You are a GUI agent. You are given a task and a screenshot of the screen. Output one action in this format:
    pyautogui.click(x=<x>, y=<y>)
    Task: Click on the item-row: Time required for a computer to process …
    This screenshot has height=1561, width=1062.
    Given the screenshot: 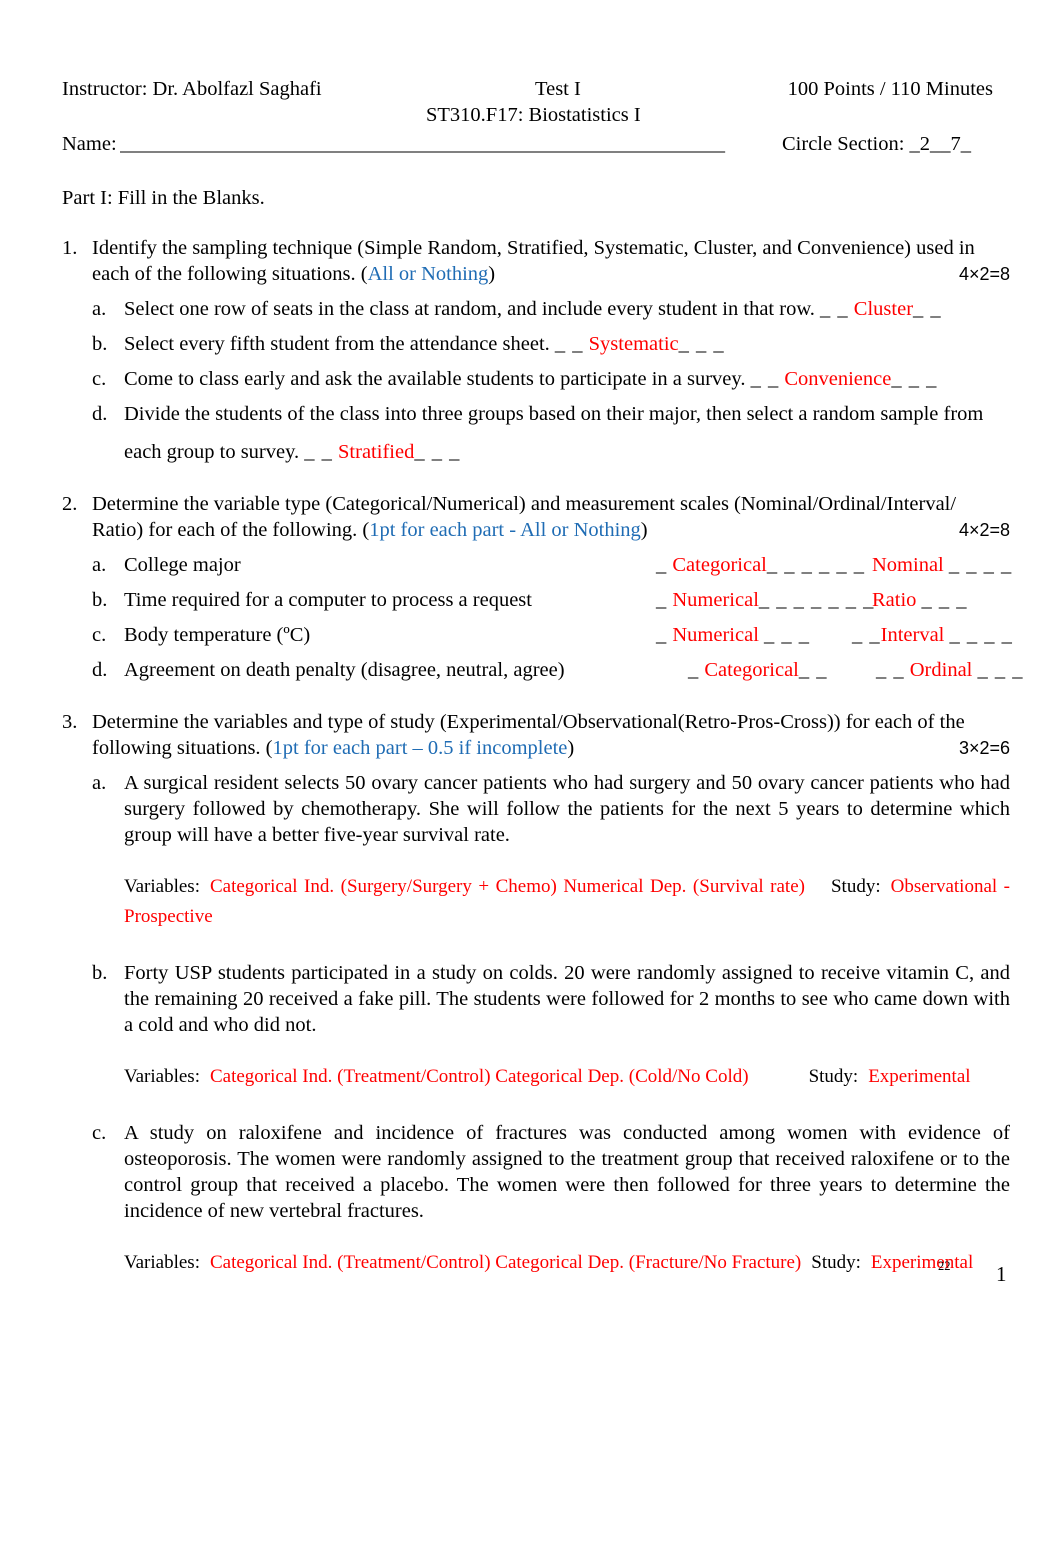 What is the action you would take?
    pyautogui.click(x=567, y=600)
    